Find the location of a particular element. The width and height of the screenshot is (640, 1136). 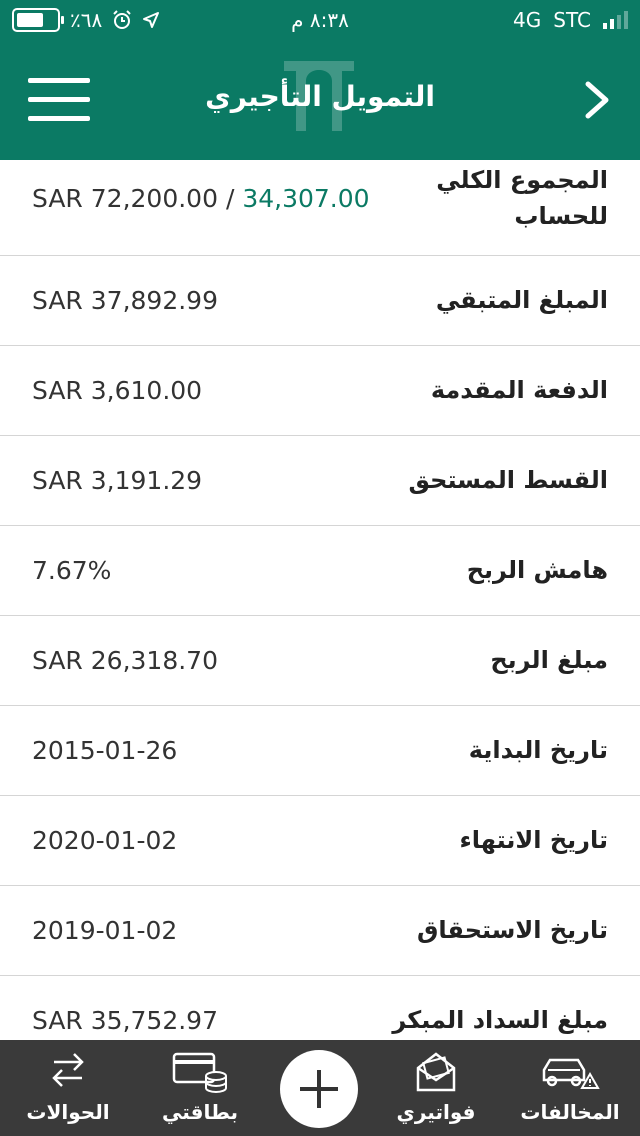

detail-label: المبلغ المتبقي is located at coordinates (521, 300).